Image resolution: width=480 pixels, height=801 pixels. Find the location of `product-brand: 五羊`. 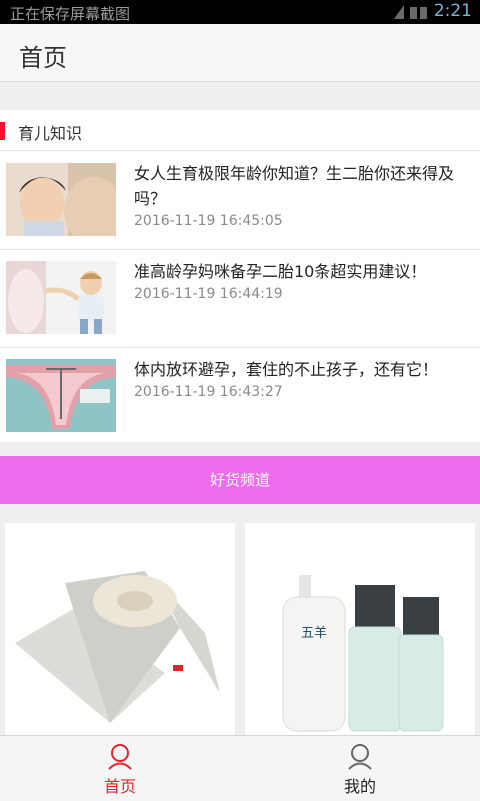

product-brand: 五羊 is located at coordinates (314, 632).